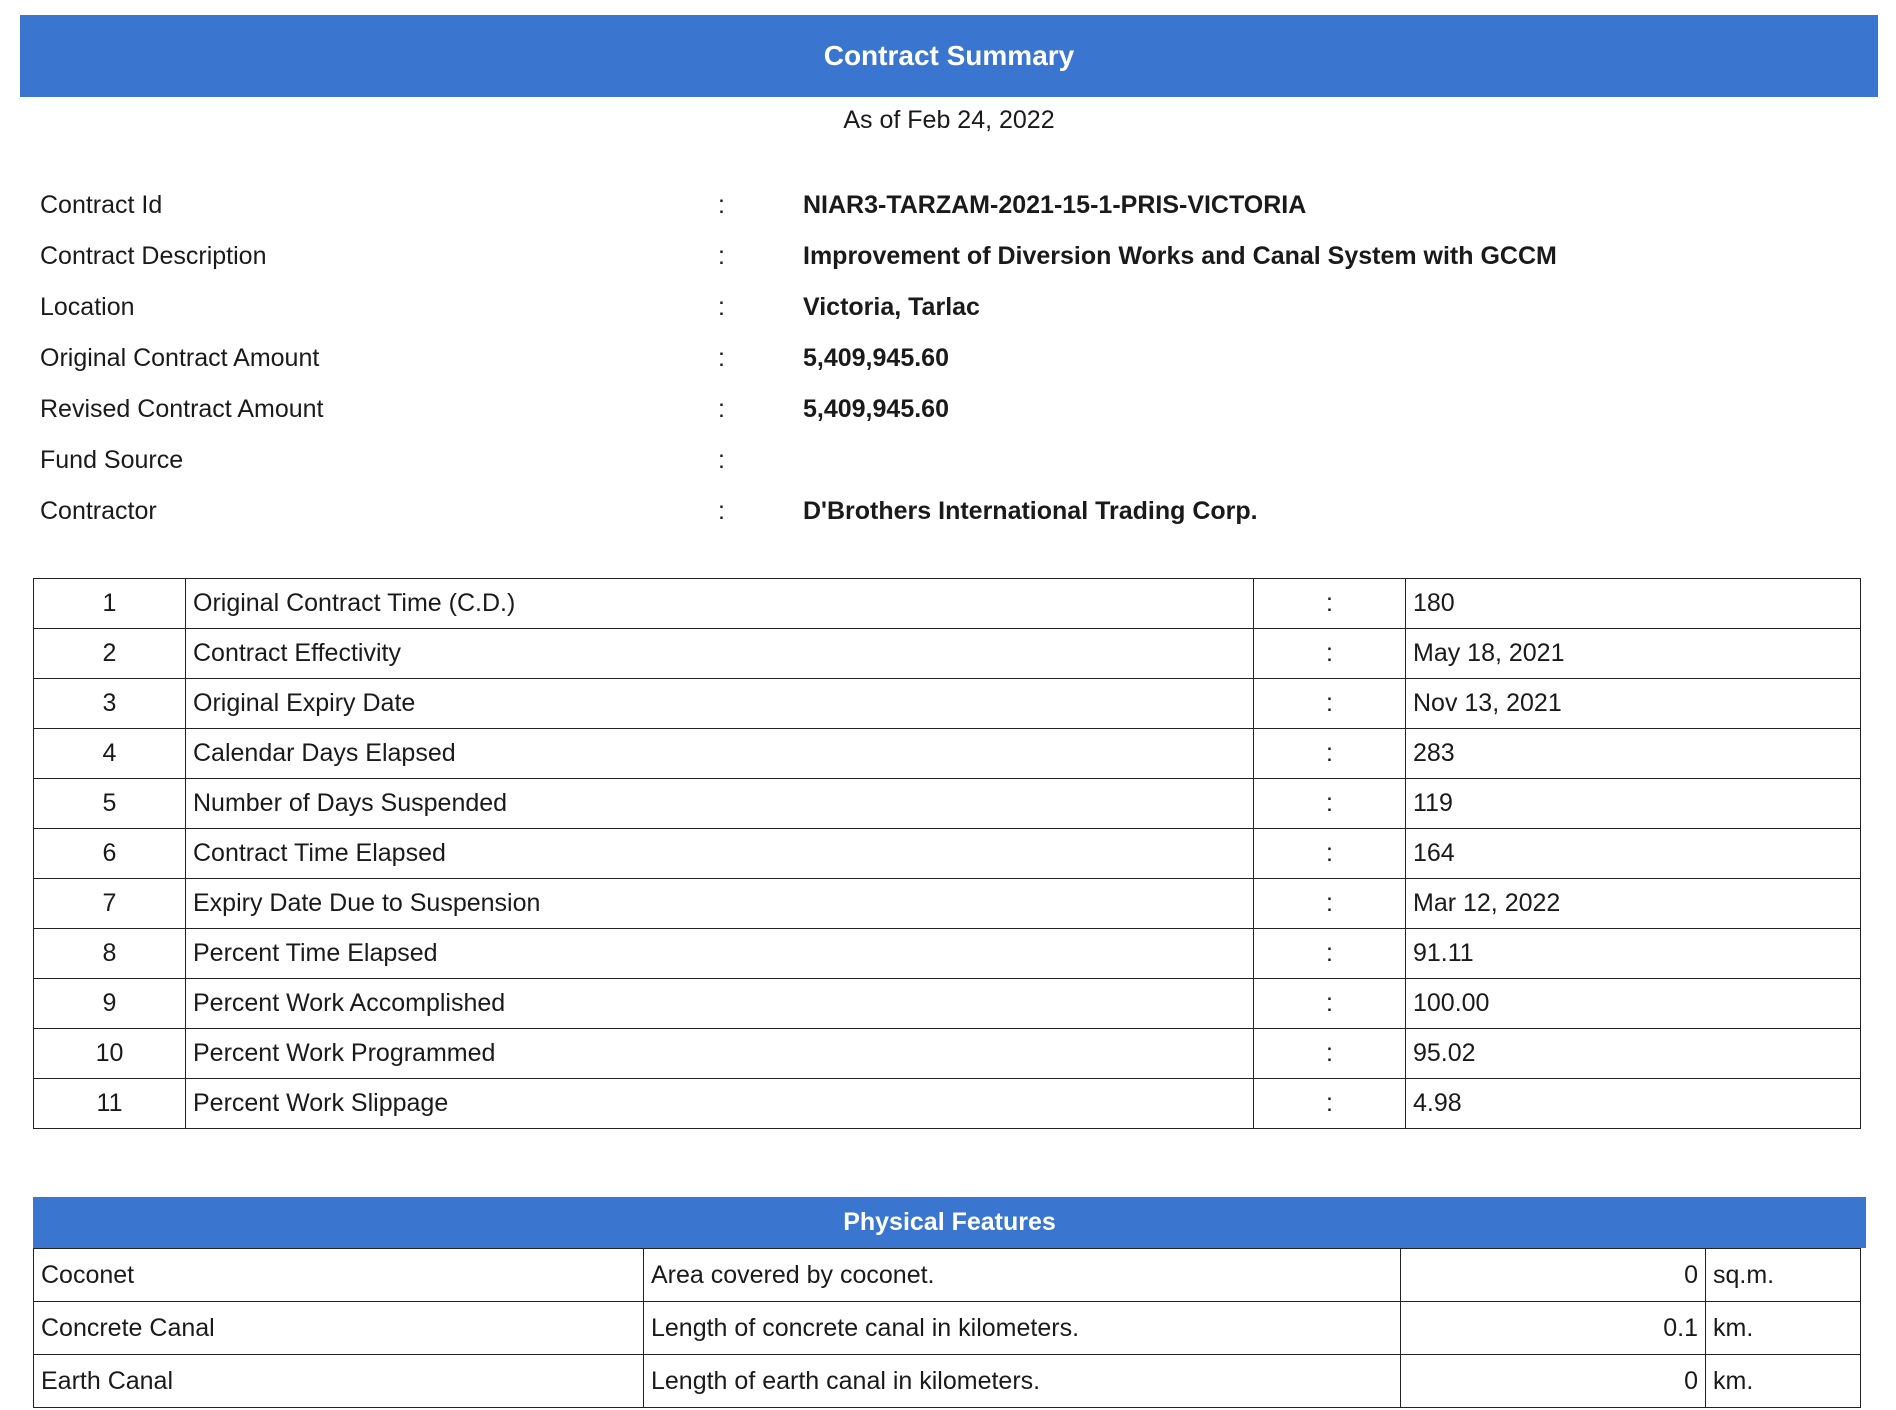  What do you see at coordinates (1633, 603) in the screenshot?
I see `row-value: 180` at bounding box center [1633, 603].